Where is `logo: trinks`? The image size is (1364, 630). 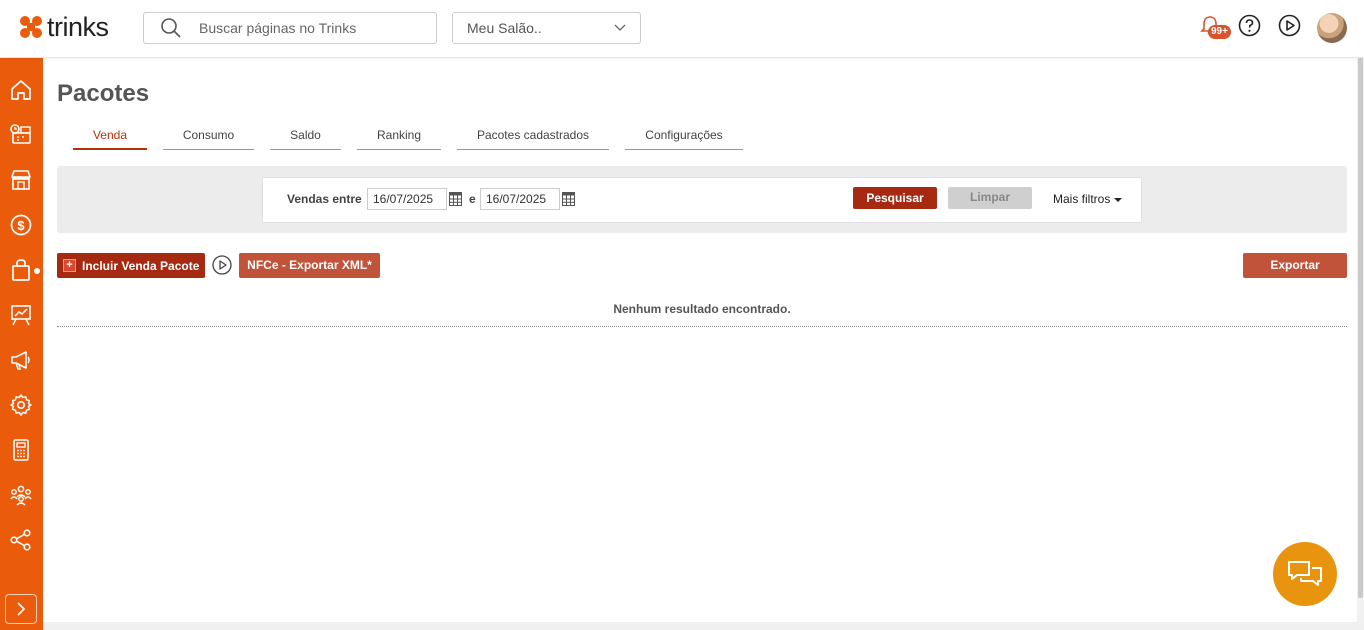 logo: trinks is located at coordinates (64, 27).